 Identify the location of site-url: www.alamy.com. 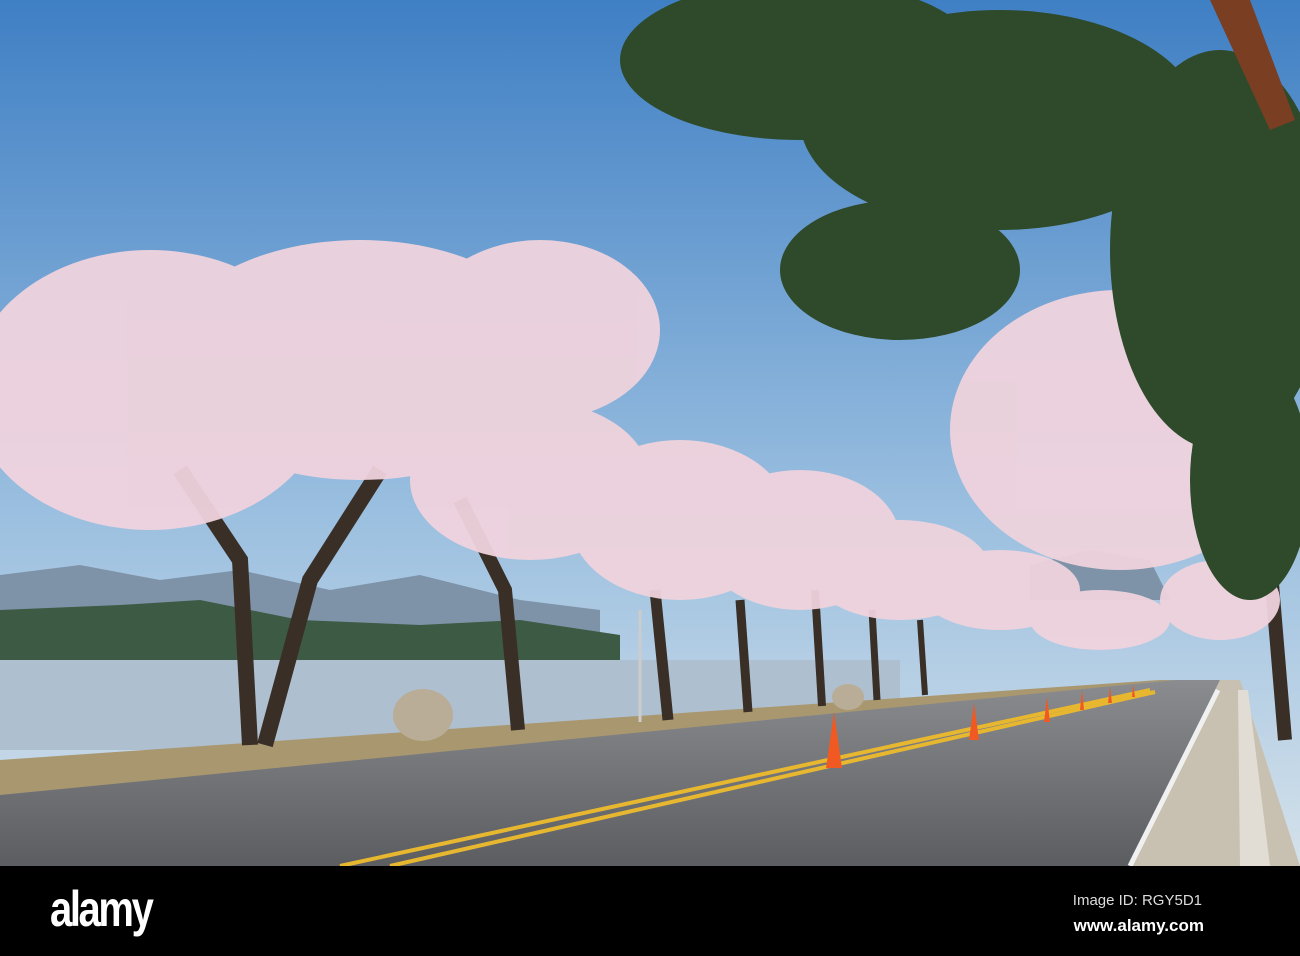
(1138, 925).